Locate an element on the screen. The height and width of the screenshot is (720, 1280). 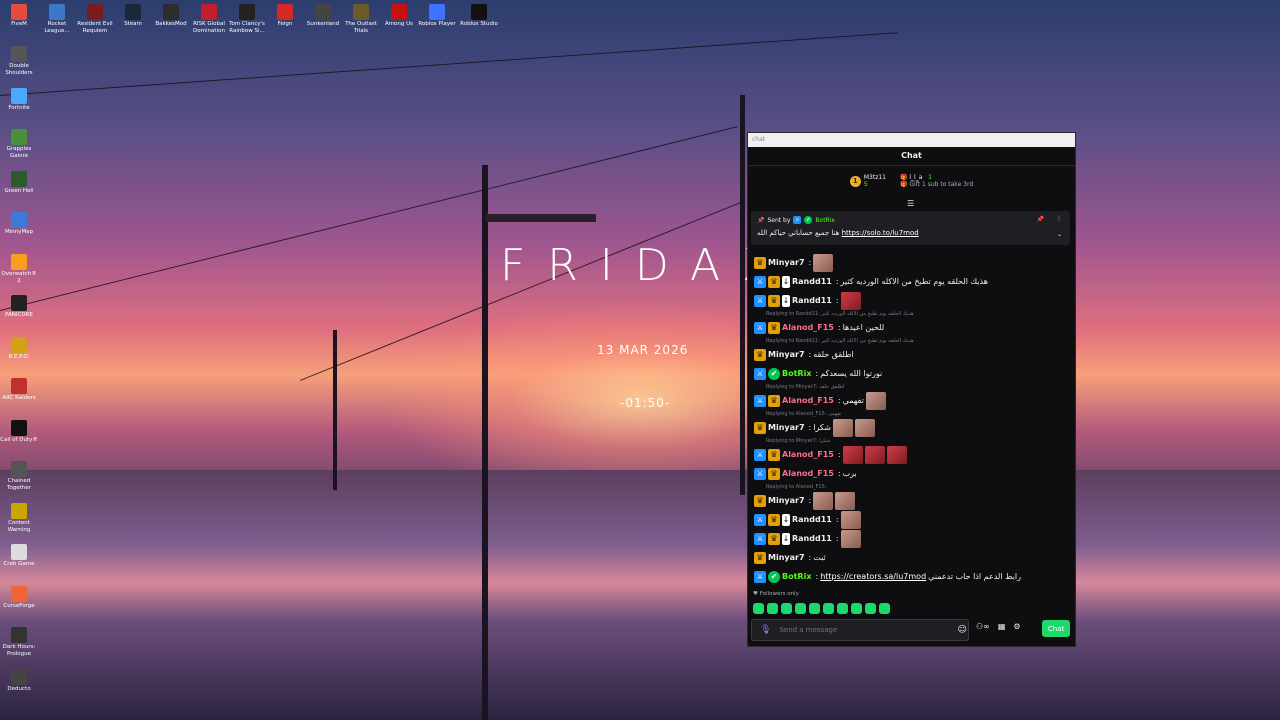
desktop-icon: CurseForge is located at coordinates (19, 596).